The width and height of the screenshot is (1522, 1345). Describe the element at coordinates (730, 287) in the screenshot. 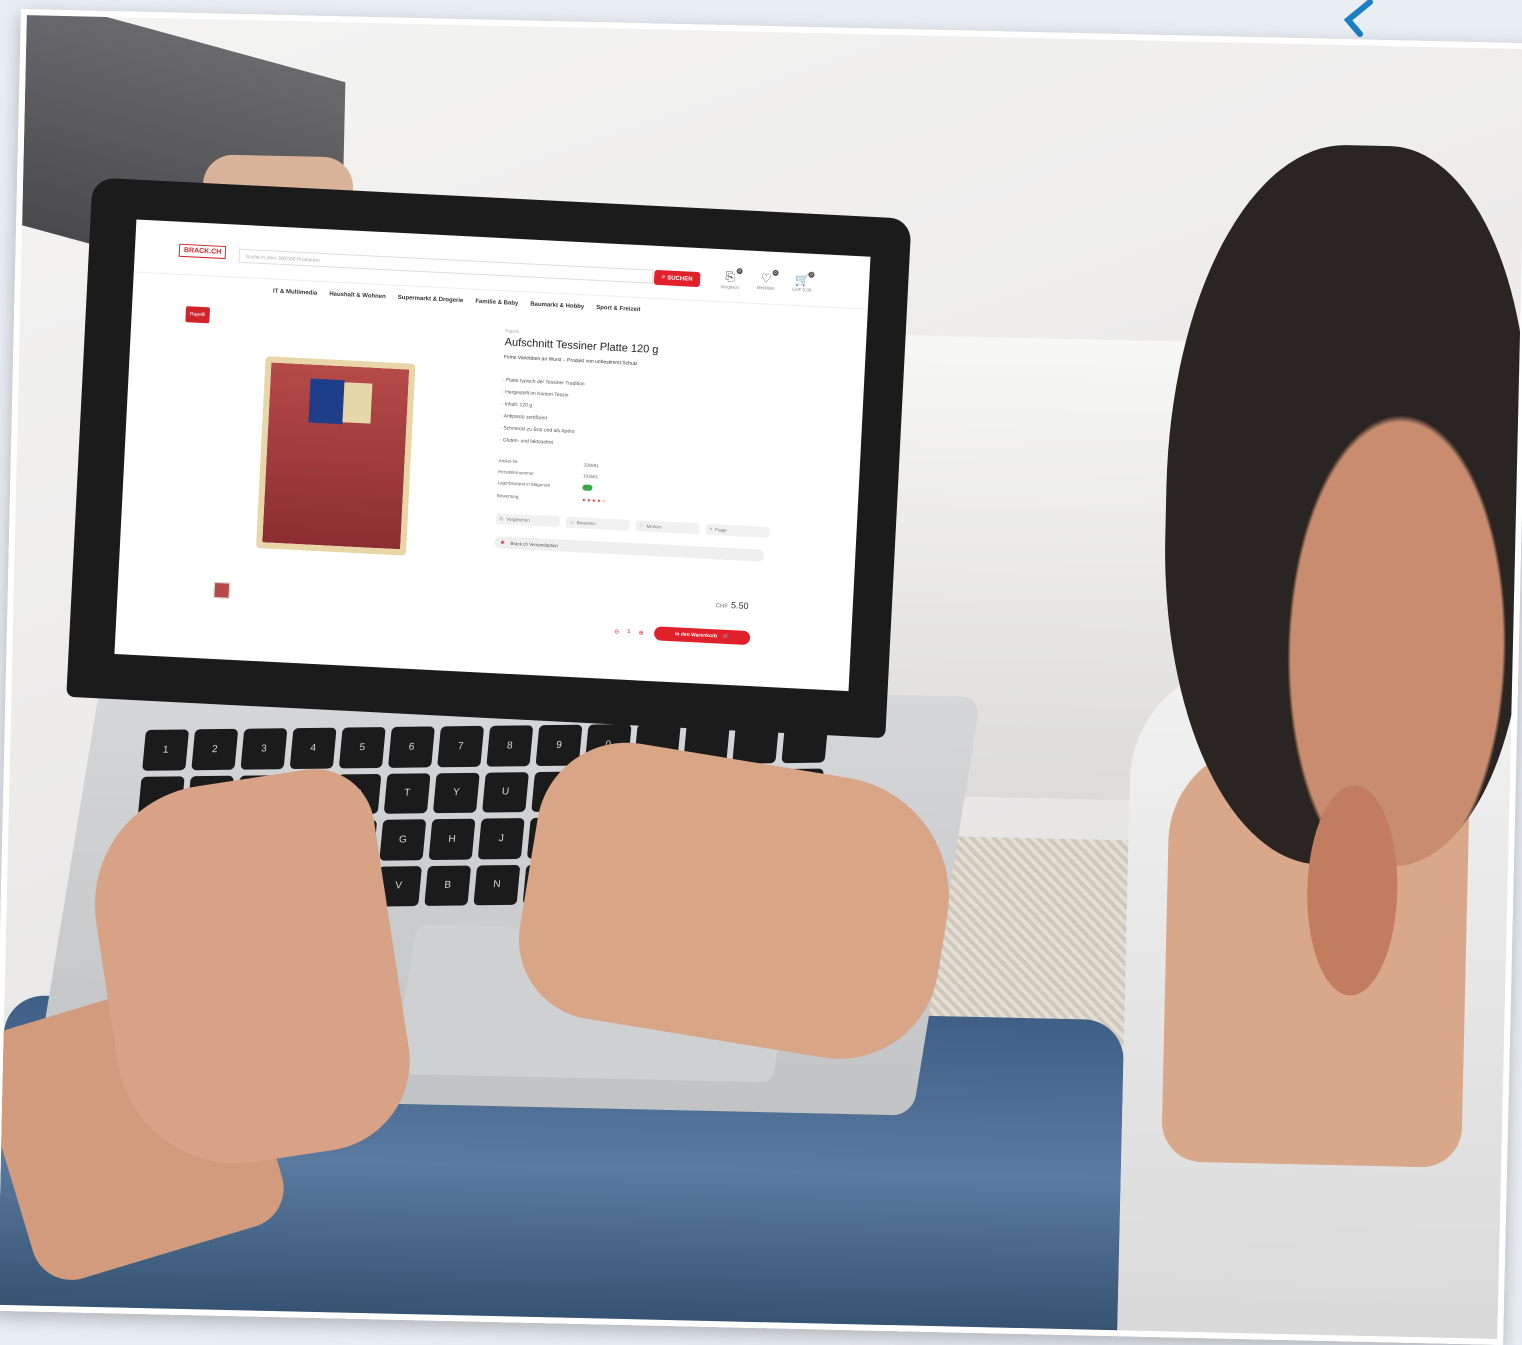

I see `compare-label: Vergleich` at that location.